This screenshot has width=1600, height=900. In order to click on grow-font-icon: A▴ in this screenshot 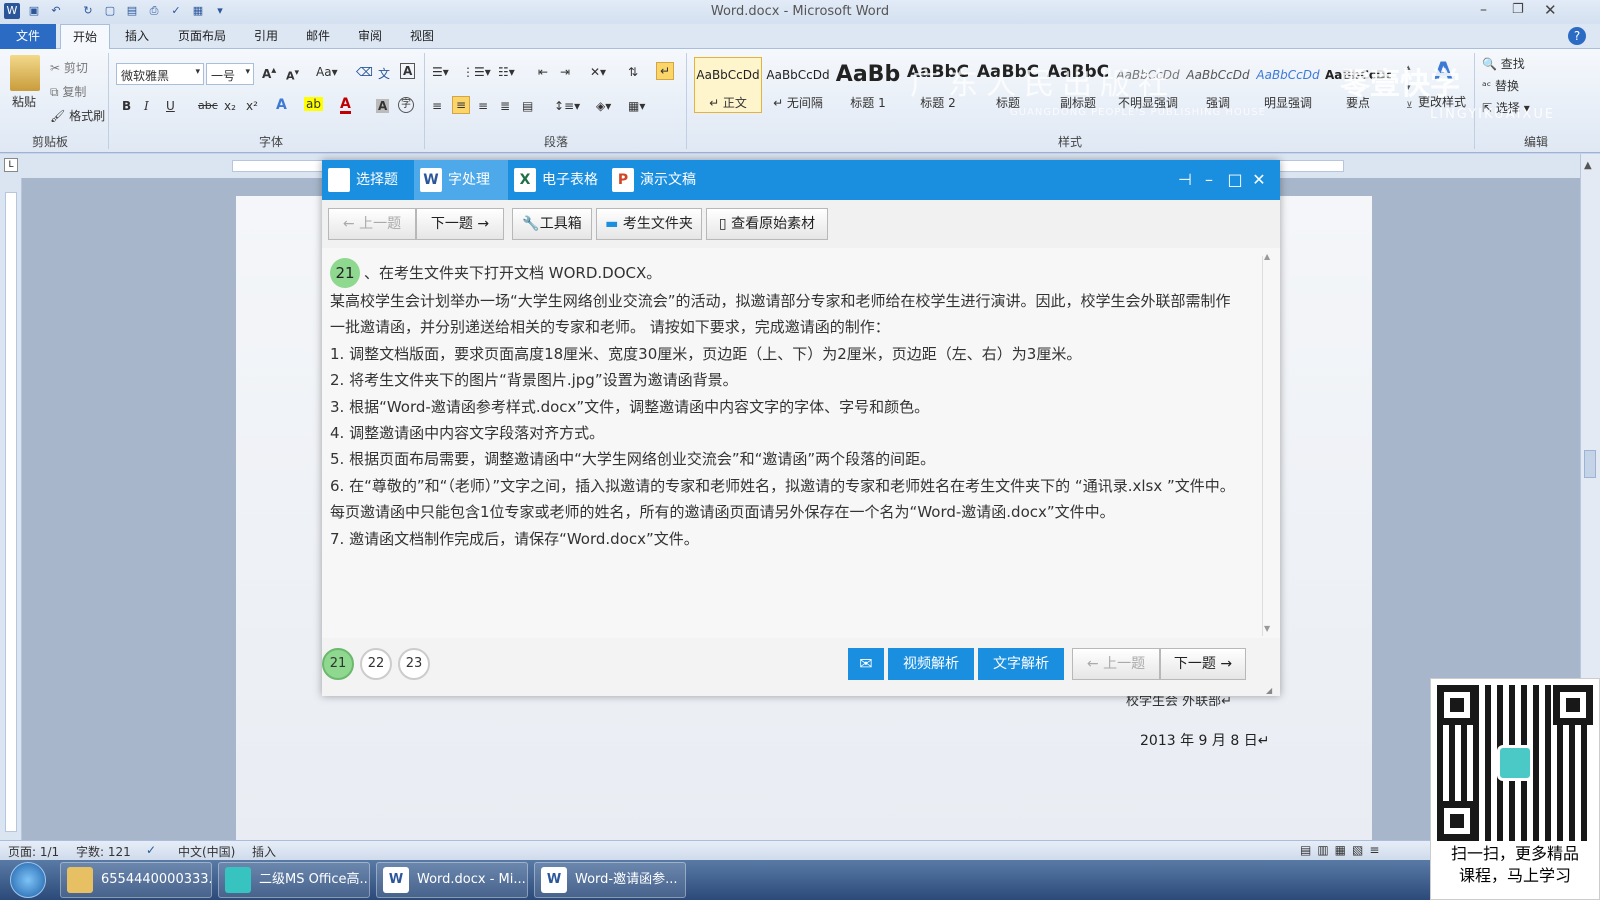, I will do `click(269, 73)`.